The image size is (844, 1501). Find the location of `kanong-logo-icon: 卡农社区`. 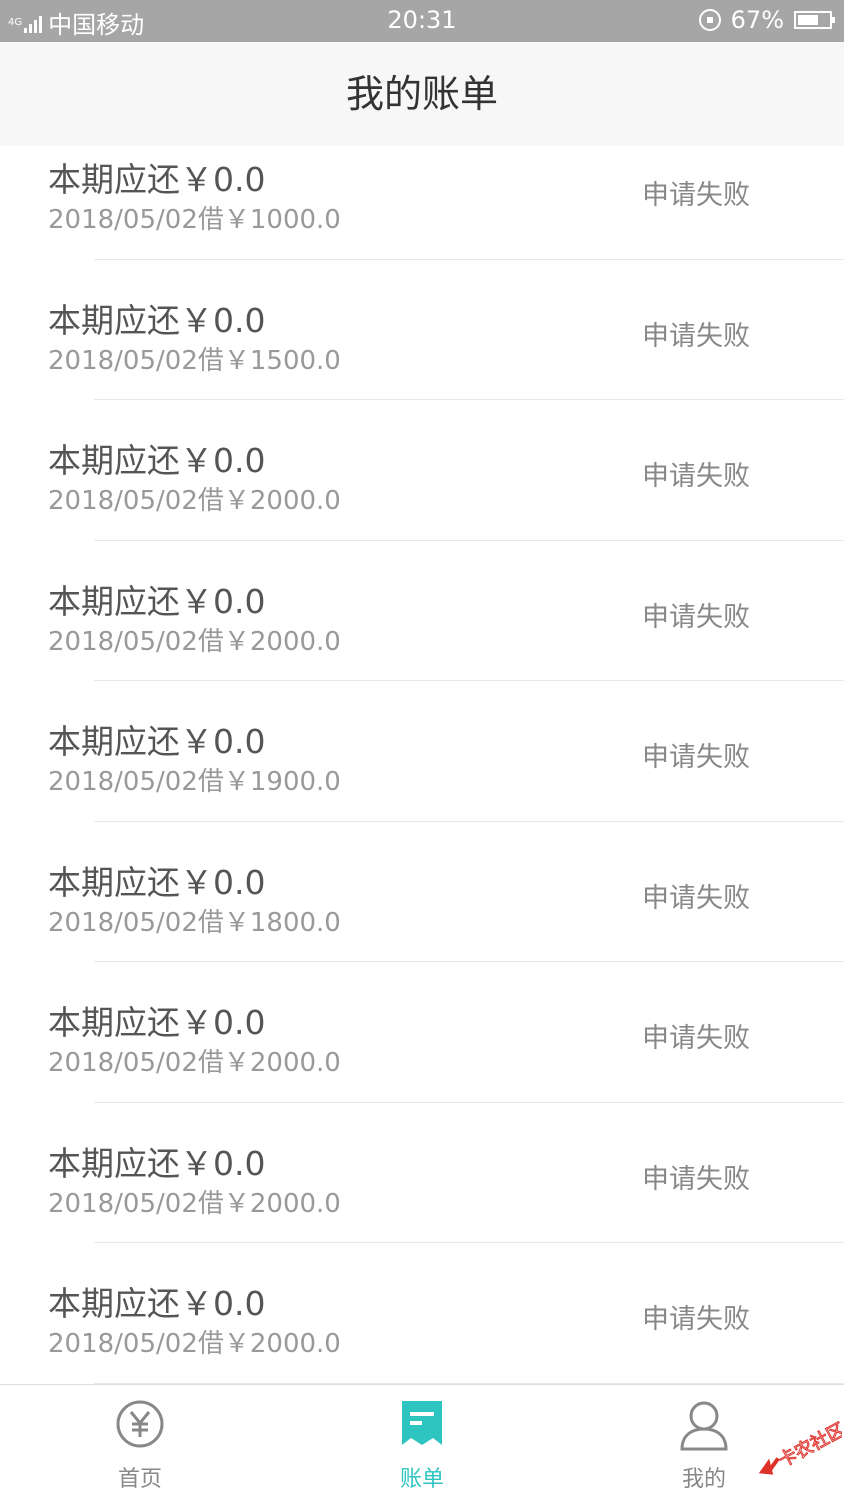

kanong-logo-icon: 卡农社区 is located at coordinates (801, 1447).